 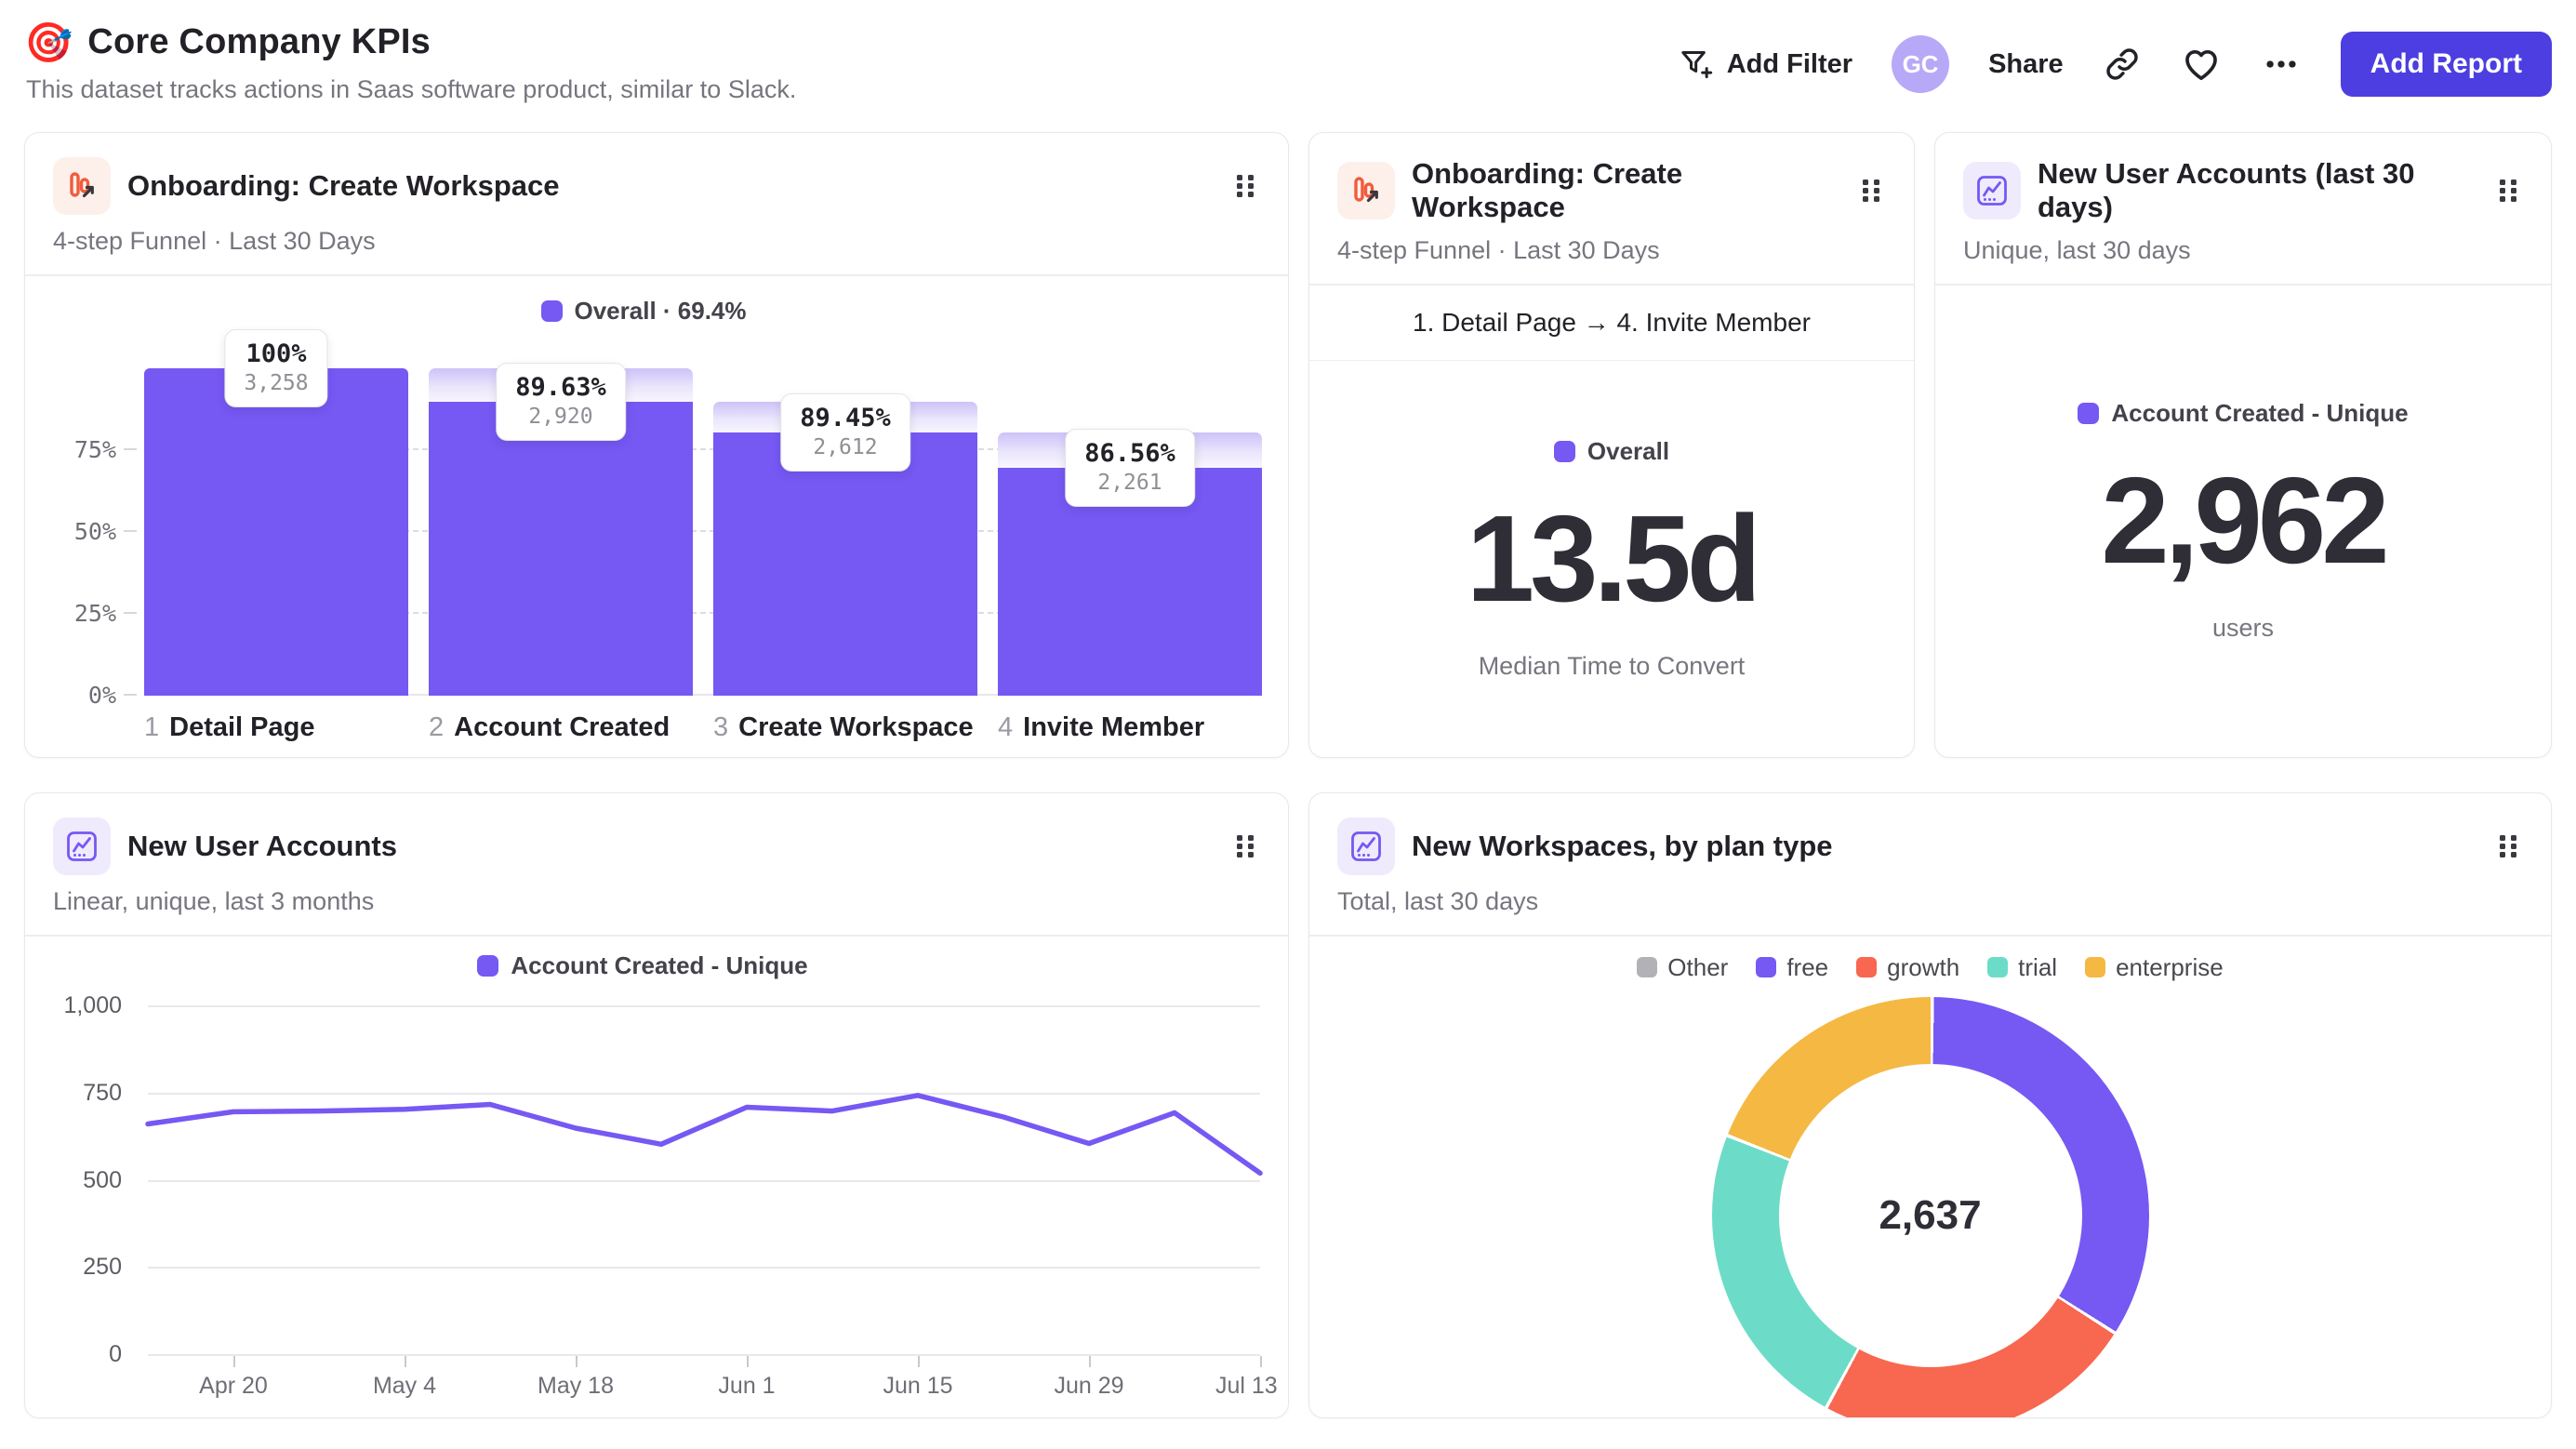 I want to click on metric-caption: Median Time to Convert, so click(x=1612, y=666).